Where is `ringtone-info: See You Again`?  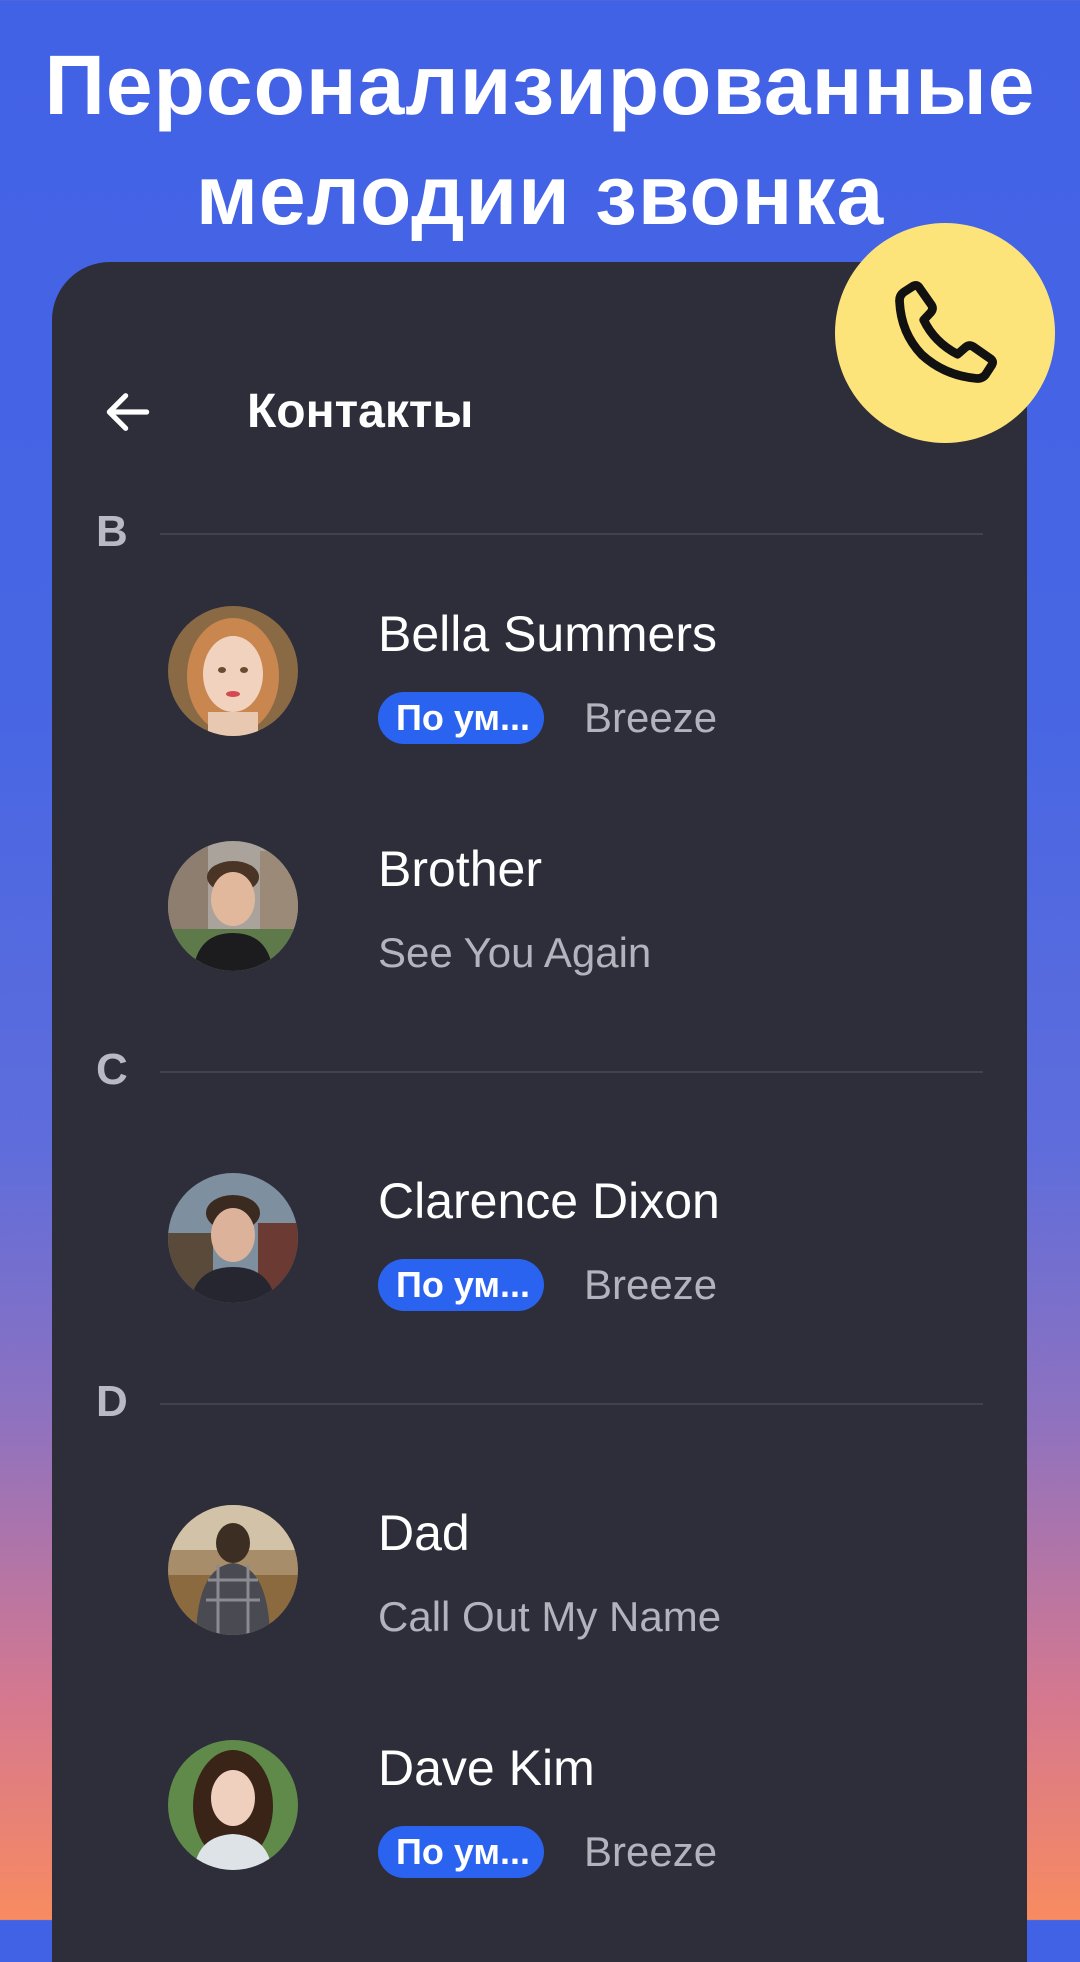
ringtone-info: See You Again is located at coordinates (514, 953).